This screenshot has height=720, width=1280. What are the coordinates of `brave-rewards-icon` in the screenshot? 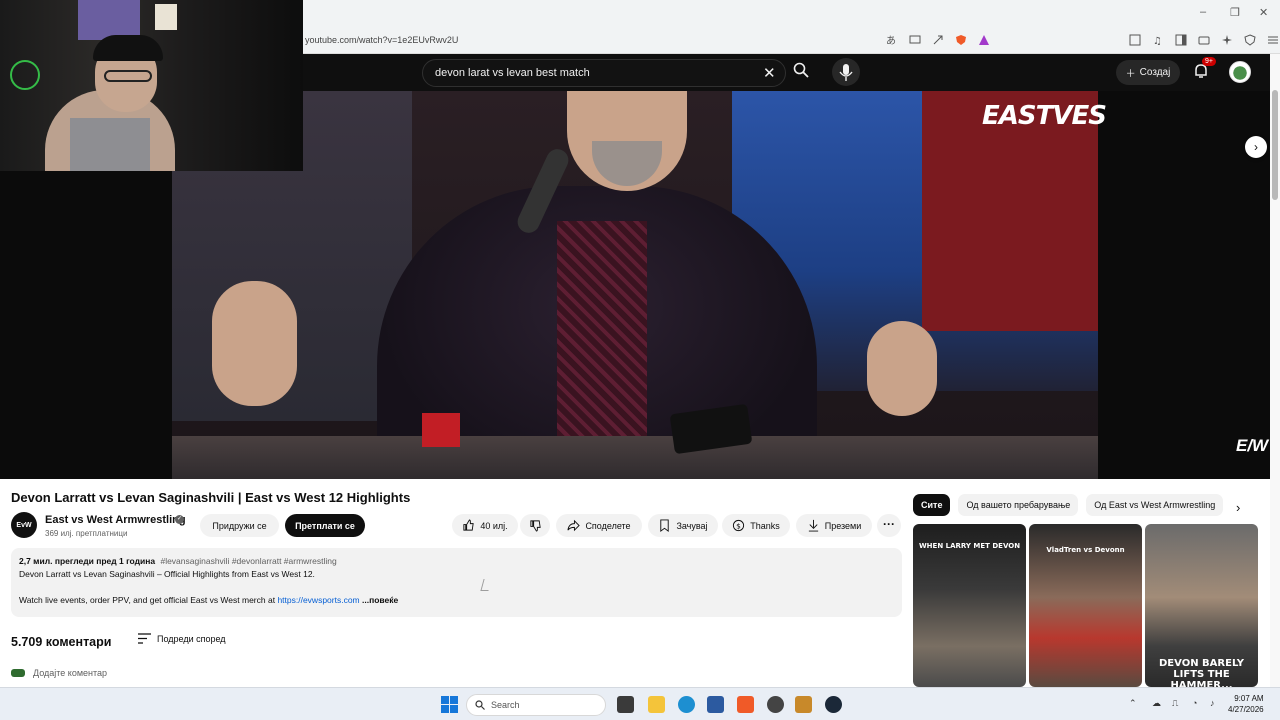 It's located at (984, 40).